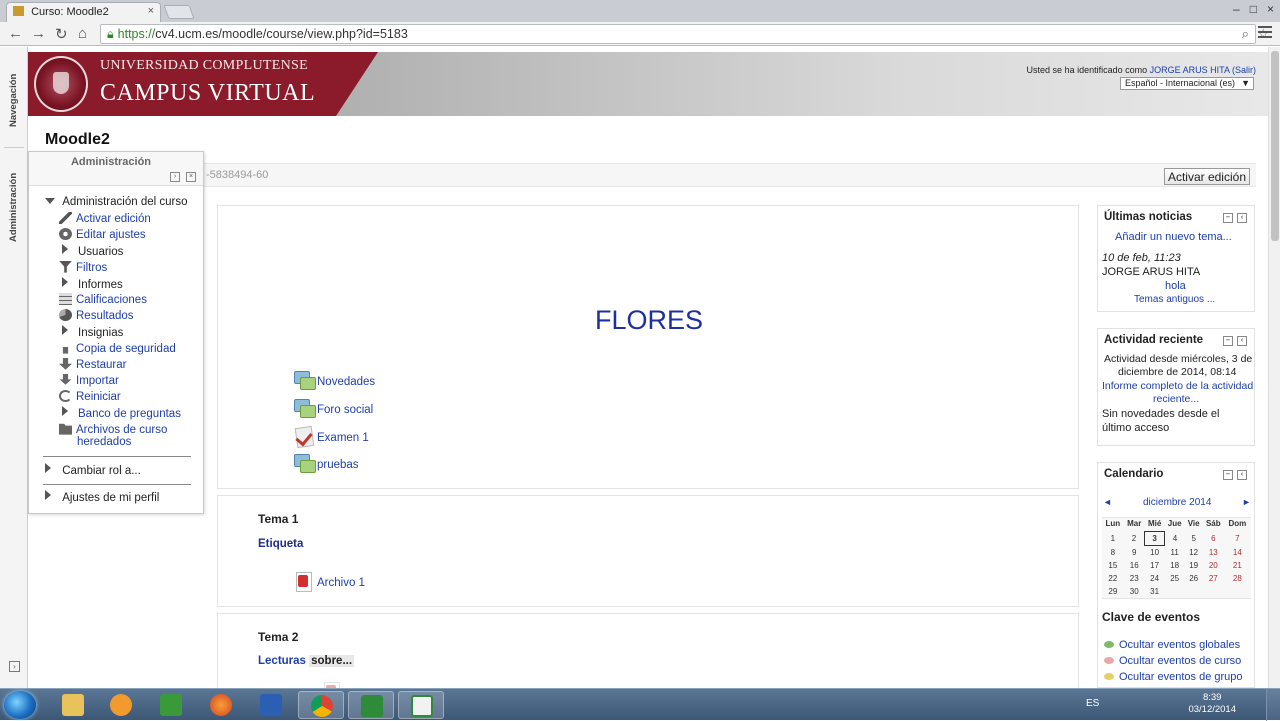 The height and width of the screenshot is (721, 1280). Describe the element at coordinates (1134, 591) in the screenshot. I see `calendar-day: 30` at that location.